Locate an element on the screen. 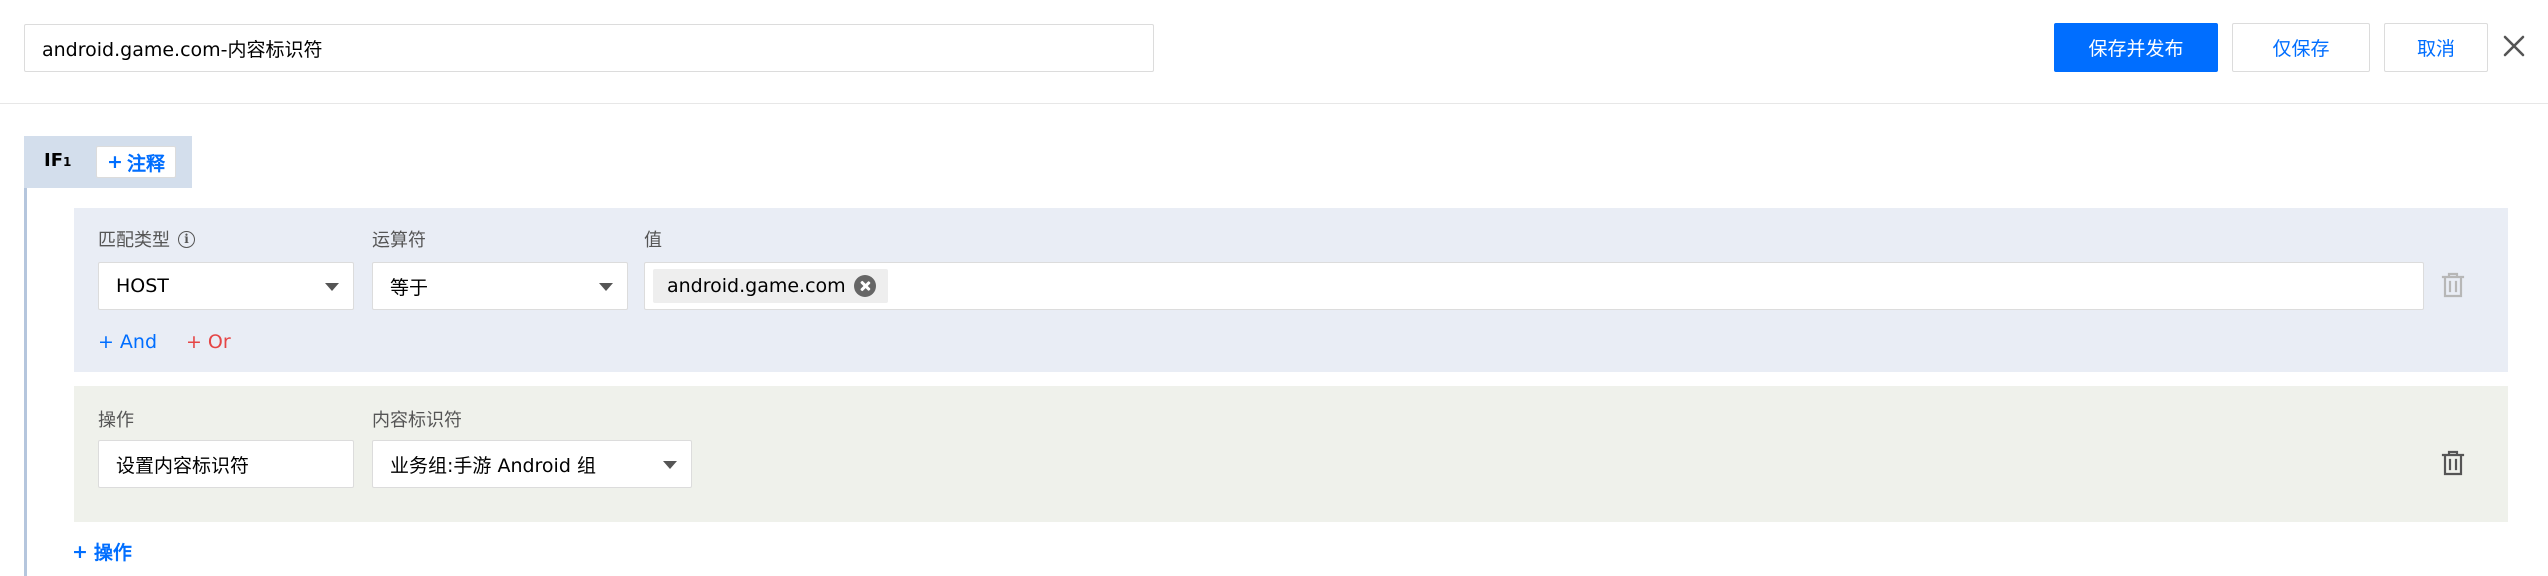 The height and width of the screenshot is (576, 2548). tag-remove-icon is located at coordinates (864, 286).